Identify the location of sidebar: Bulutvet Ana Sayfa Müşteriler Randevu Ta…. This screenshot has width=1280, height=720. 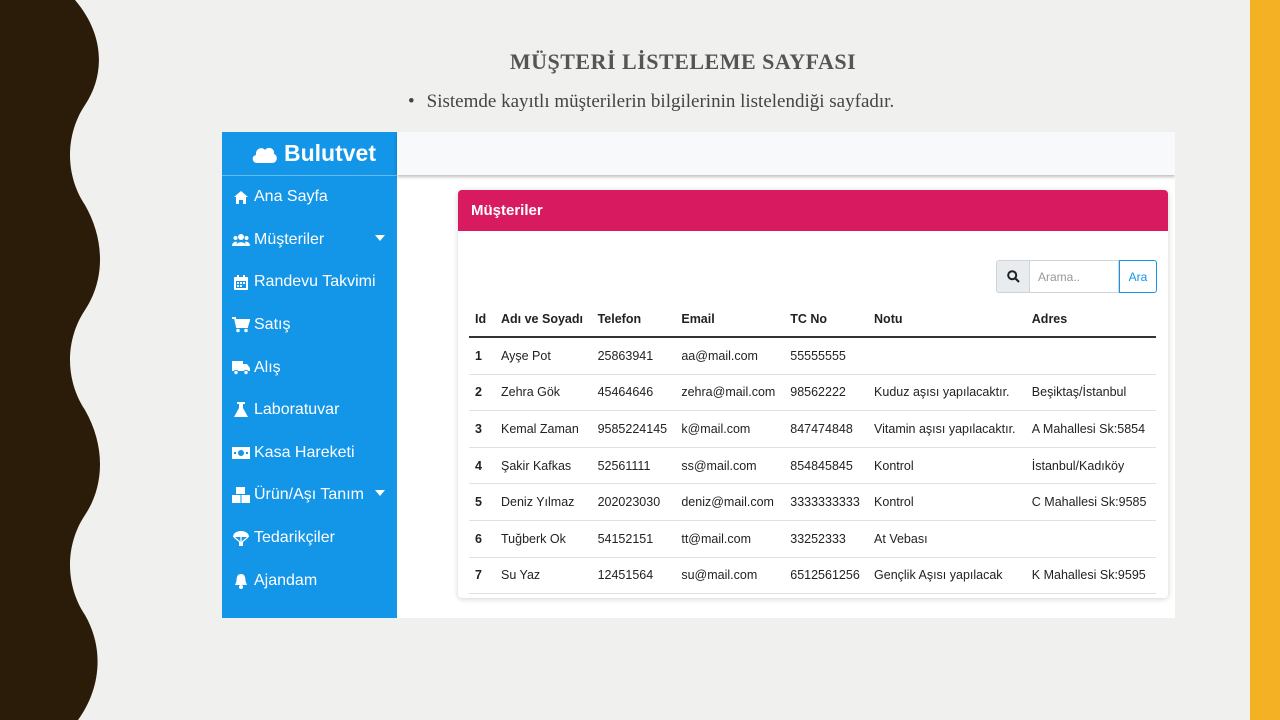
(309, 375).